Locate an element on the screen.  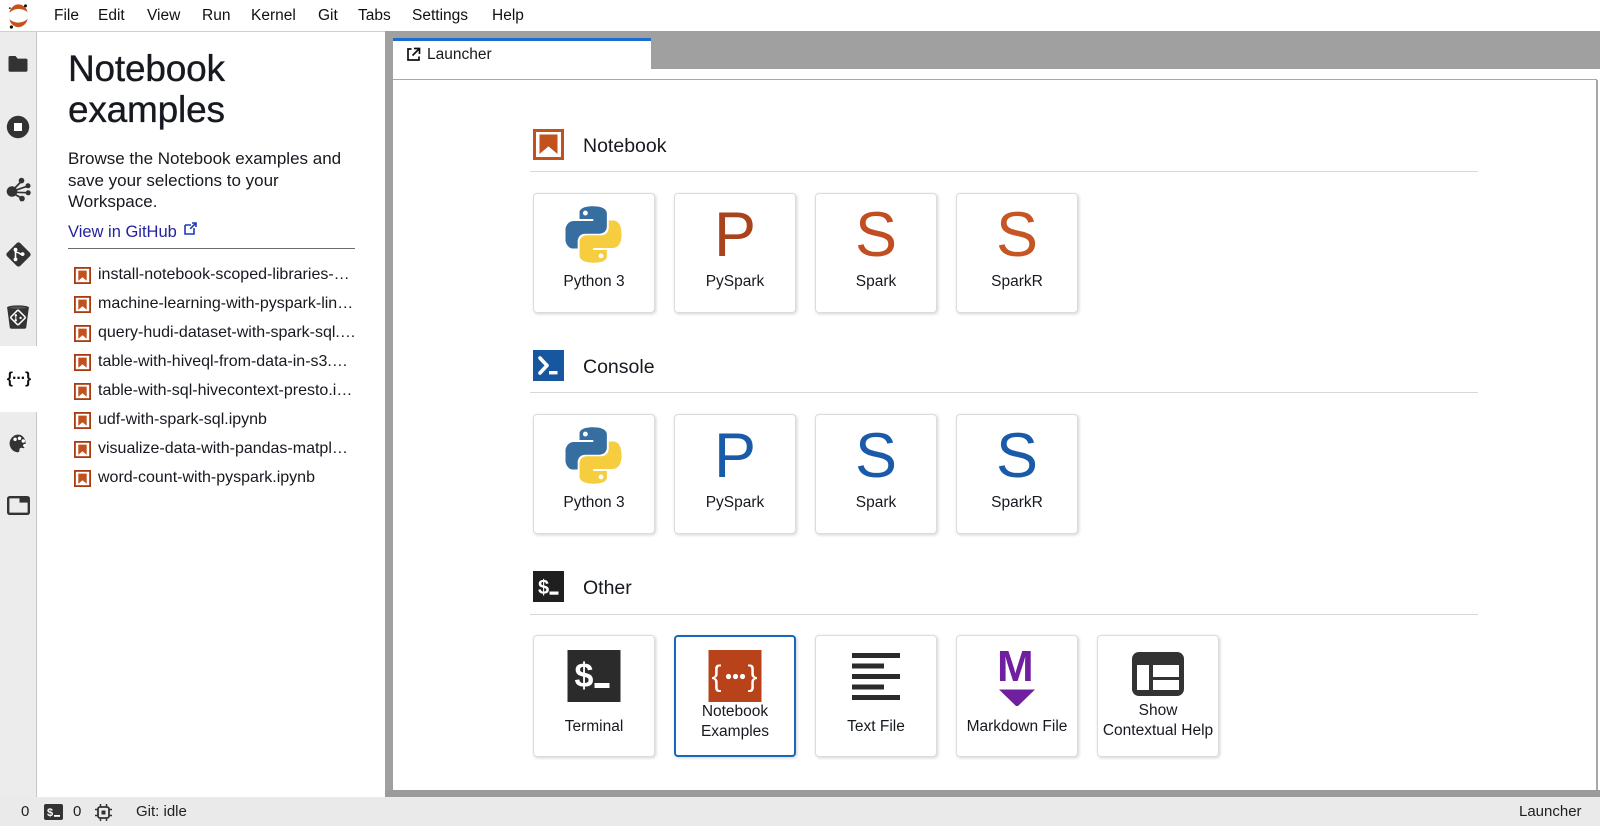
svg-text: M is located at coordinates (1016, 669).